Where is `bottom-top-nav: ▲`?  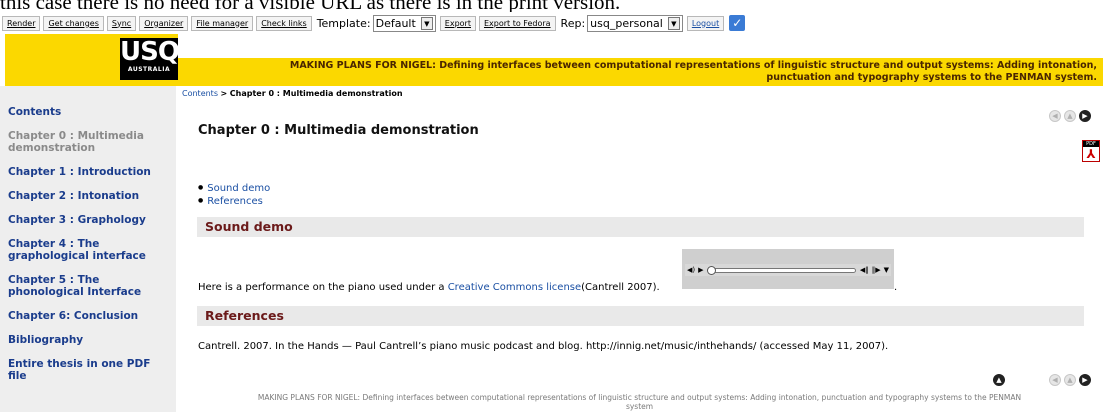
bottom-top-nav: ▲ is located at coordinates (999, 380).